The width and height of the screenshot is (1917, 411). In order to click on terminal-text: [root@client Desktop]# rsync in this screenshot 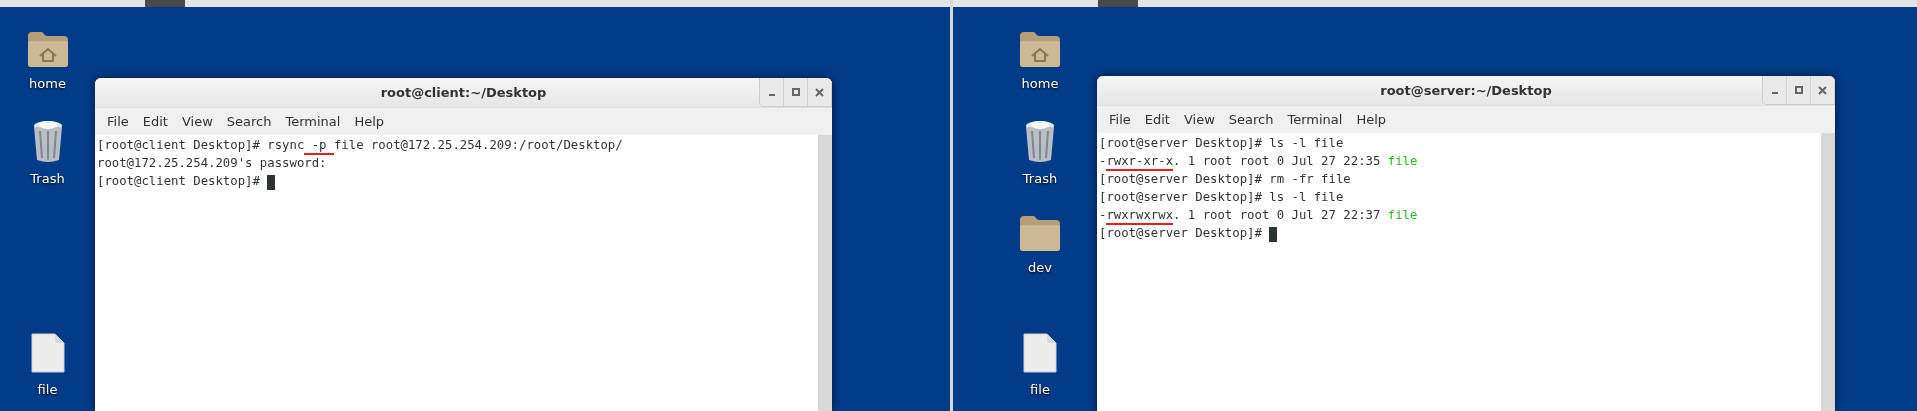, I will do `click(201, 145)`.